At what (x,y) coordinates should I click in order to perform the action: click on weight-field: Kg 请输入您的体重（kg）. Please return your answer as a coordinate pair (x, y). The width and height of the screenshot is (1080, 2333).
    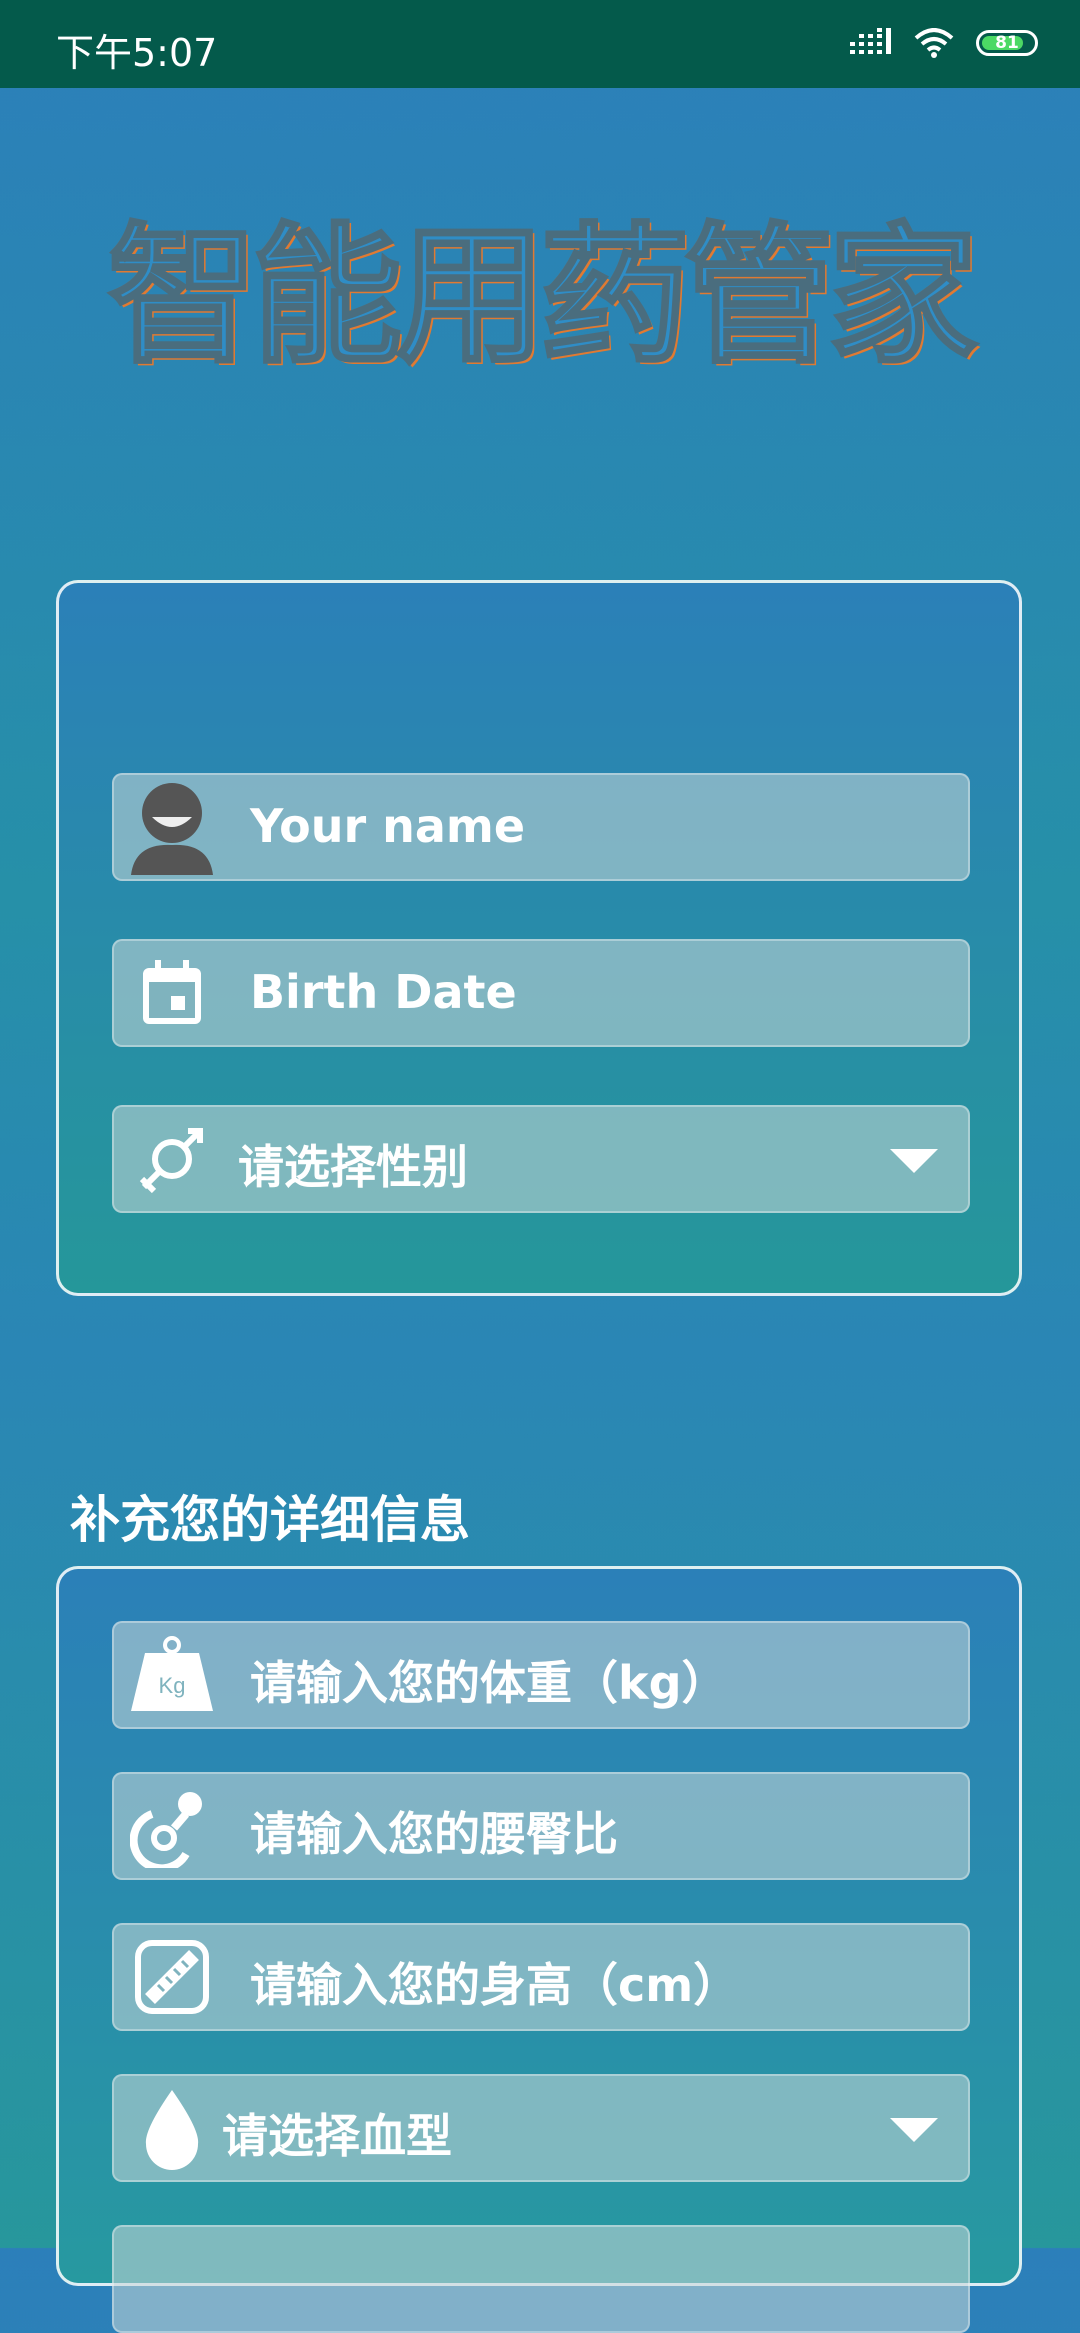
    Looking at the image, I should click on (541, 1675).